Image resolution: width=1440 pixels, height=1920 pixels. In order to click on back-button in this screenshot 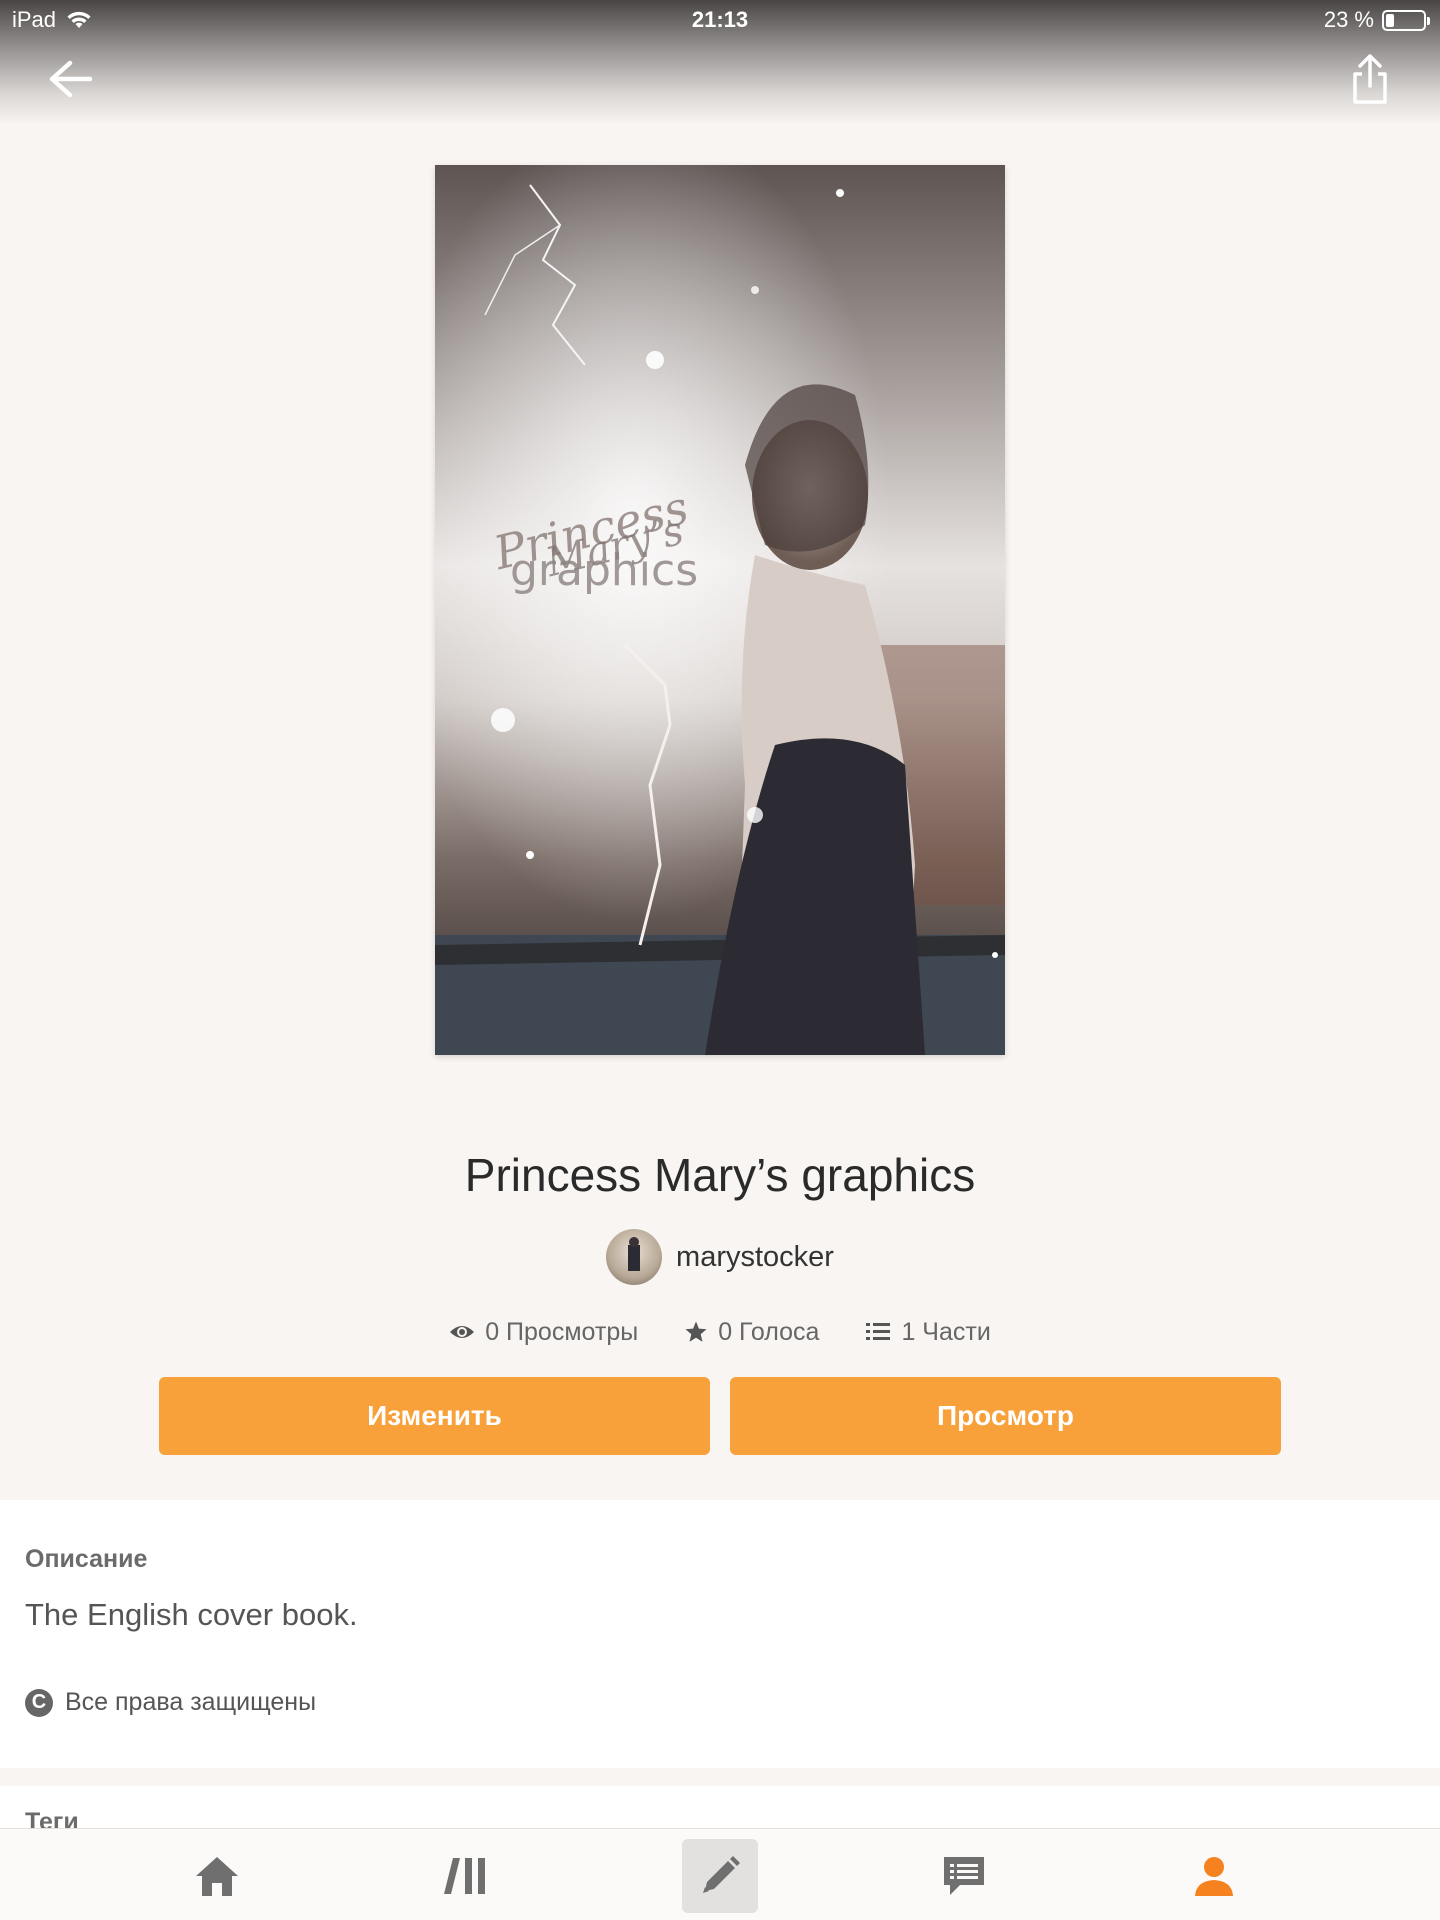, I will do `click(68, 79)`.